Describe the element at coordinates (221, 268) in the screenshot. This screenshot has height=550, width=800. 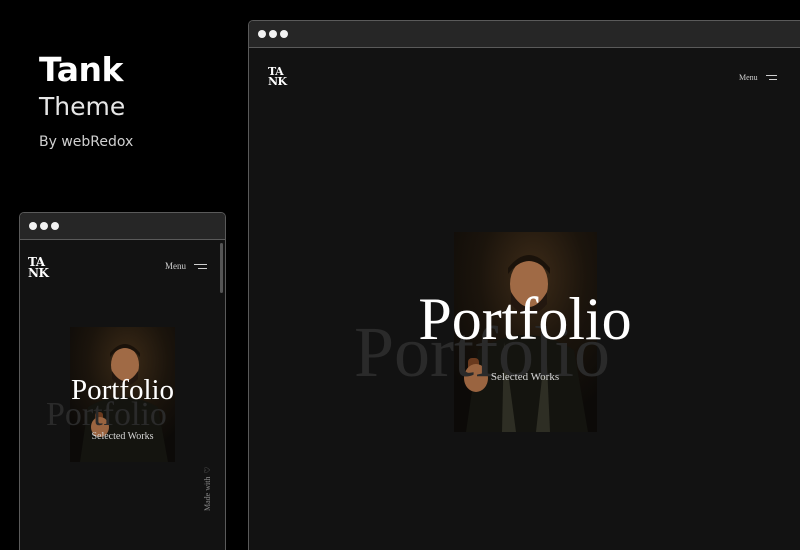
I see `scrollbar-thumb` at that location.